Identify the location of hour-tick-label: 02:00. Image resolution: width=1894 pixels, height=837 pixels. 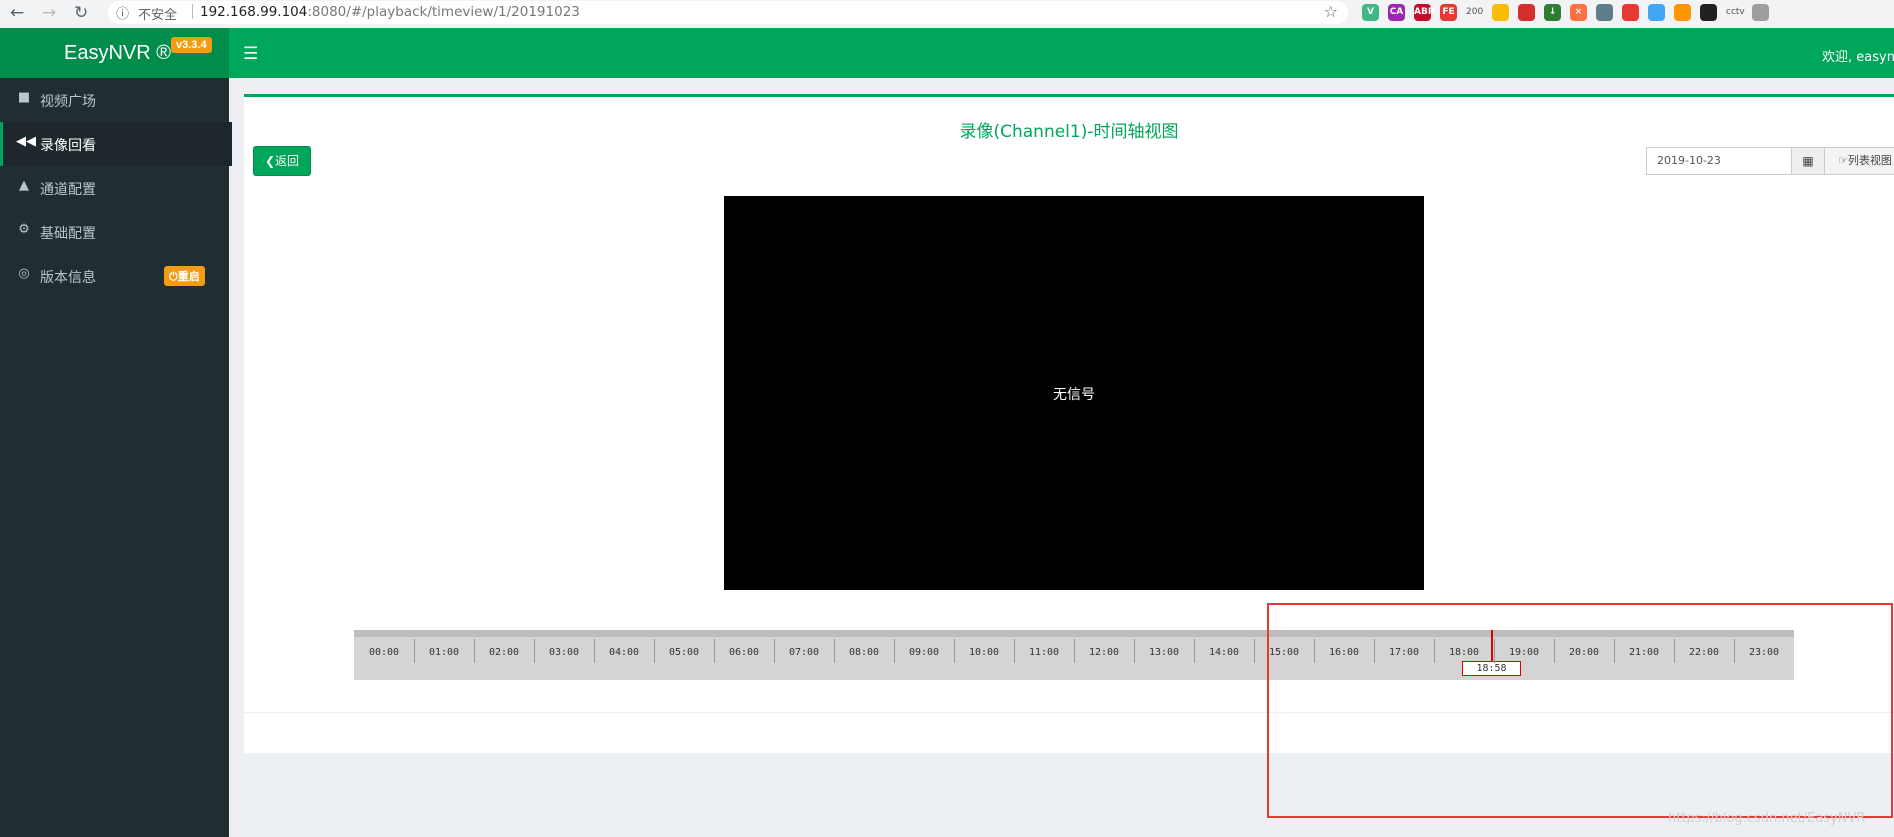
(504, 652).